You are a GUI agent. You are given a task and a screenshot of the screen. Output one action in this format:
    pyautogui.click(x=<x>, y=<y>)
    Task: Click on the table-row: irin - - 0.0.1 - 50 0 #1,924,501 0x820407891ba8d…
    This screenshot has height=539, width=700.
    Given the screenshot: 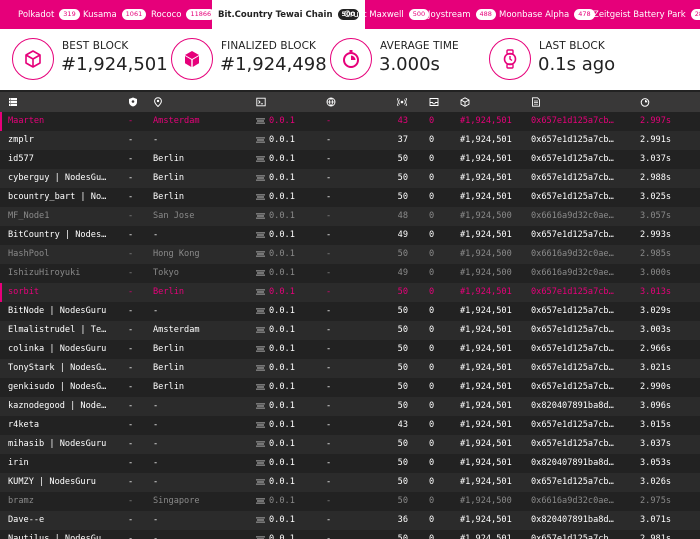 What is the action you would take?
    pyautogui.click(x=350, y=463)
    